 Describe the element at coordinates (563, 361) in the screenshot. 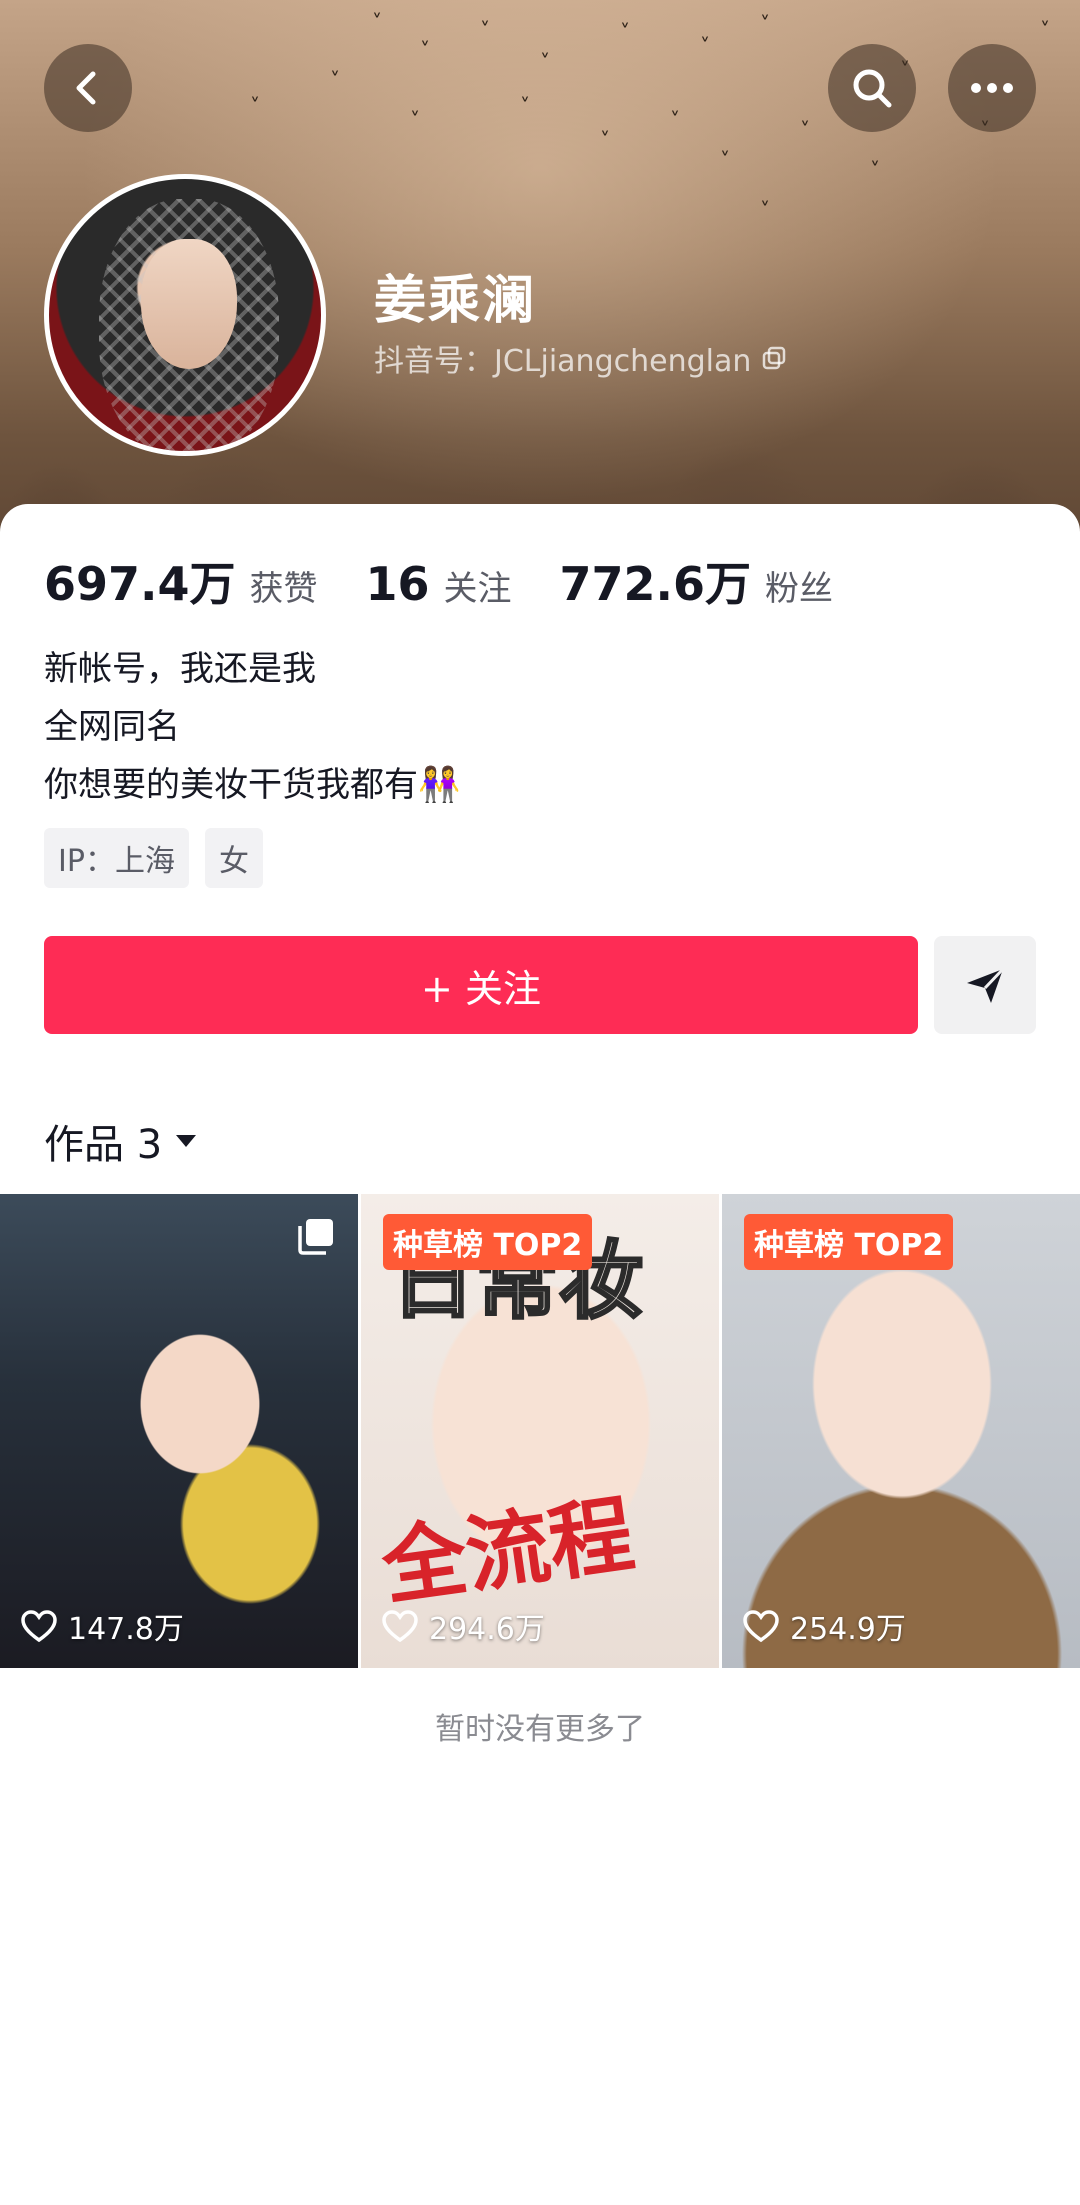

I see `douyin-id-text: 抖音号：JCLjiangchenglan` at that location.